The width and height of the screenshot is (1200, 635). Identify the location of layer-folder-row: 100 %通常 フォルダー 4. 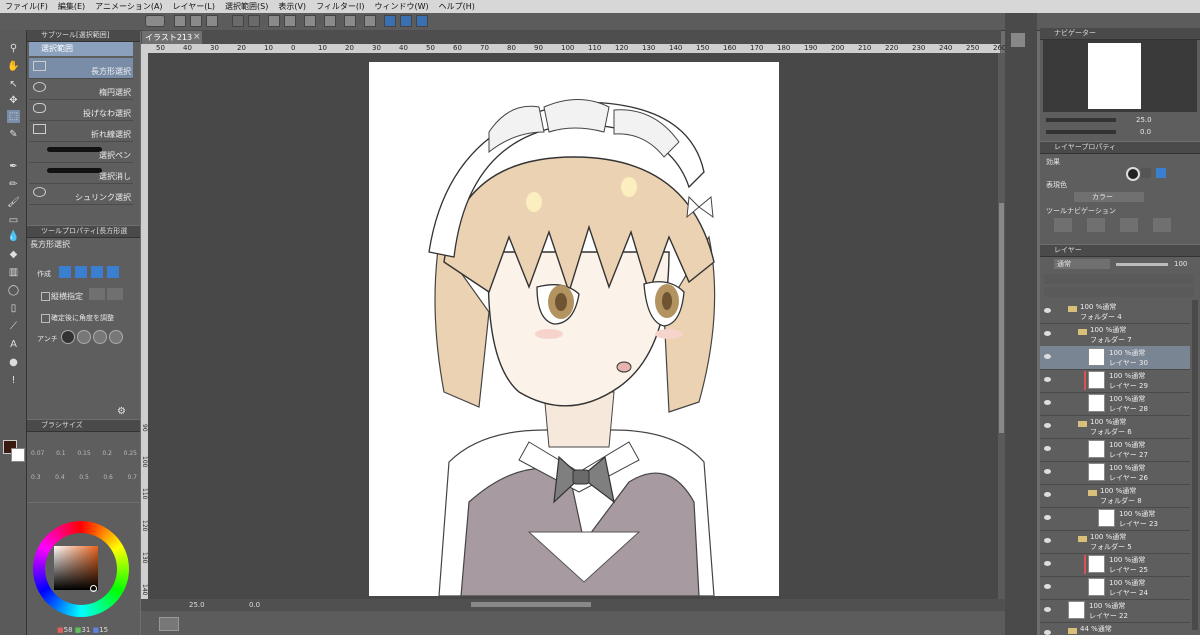
(1115, 312).